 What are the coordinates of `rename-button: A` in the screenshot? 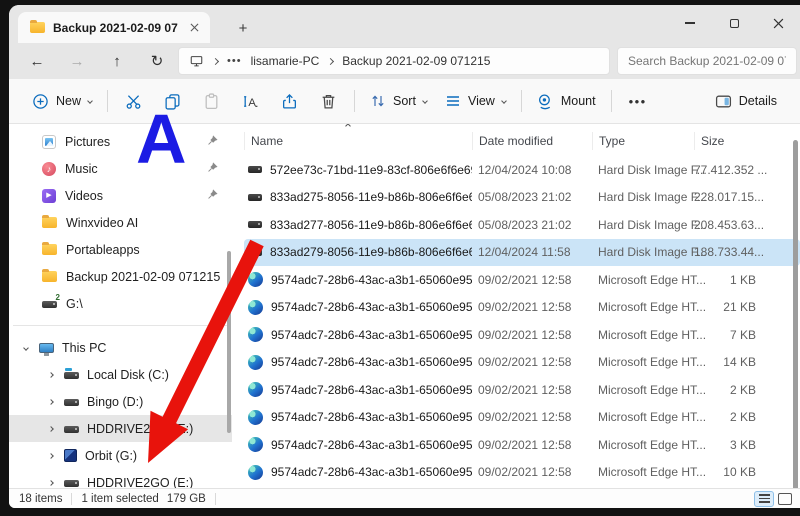 It's located at (250, 101).